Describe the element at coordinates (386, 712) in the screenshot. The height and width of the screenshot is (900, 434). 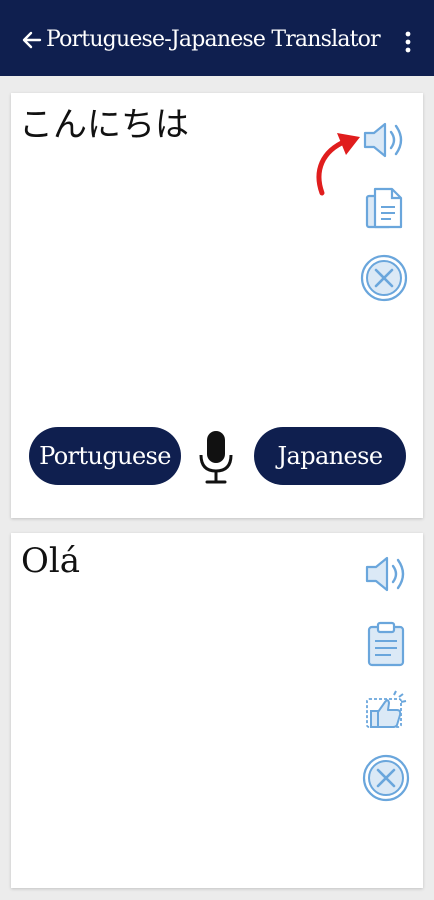
I see `like-icon` at that location.